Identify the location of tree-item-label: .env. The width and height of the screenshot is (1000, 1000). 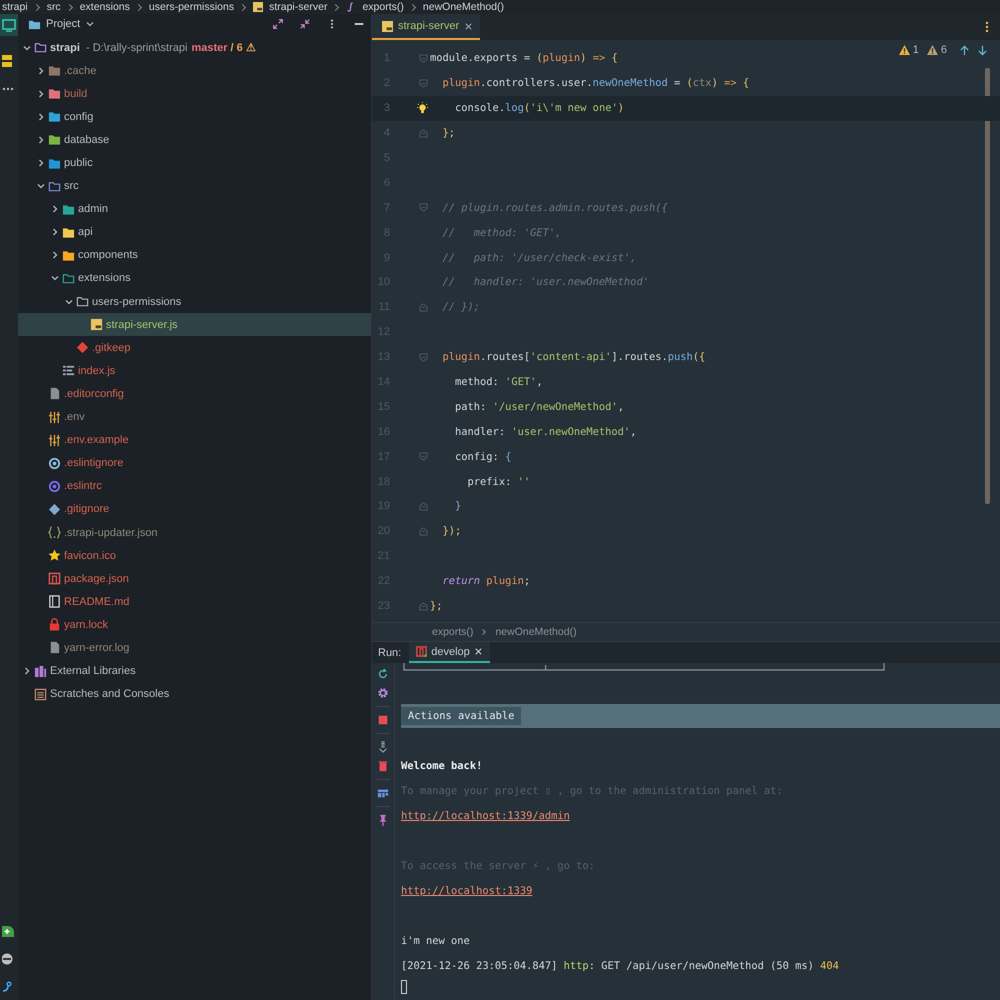
(74, 417).